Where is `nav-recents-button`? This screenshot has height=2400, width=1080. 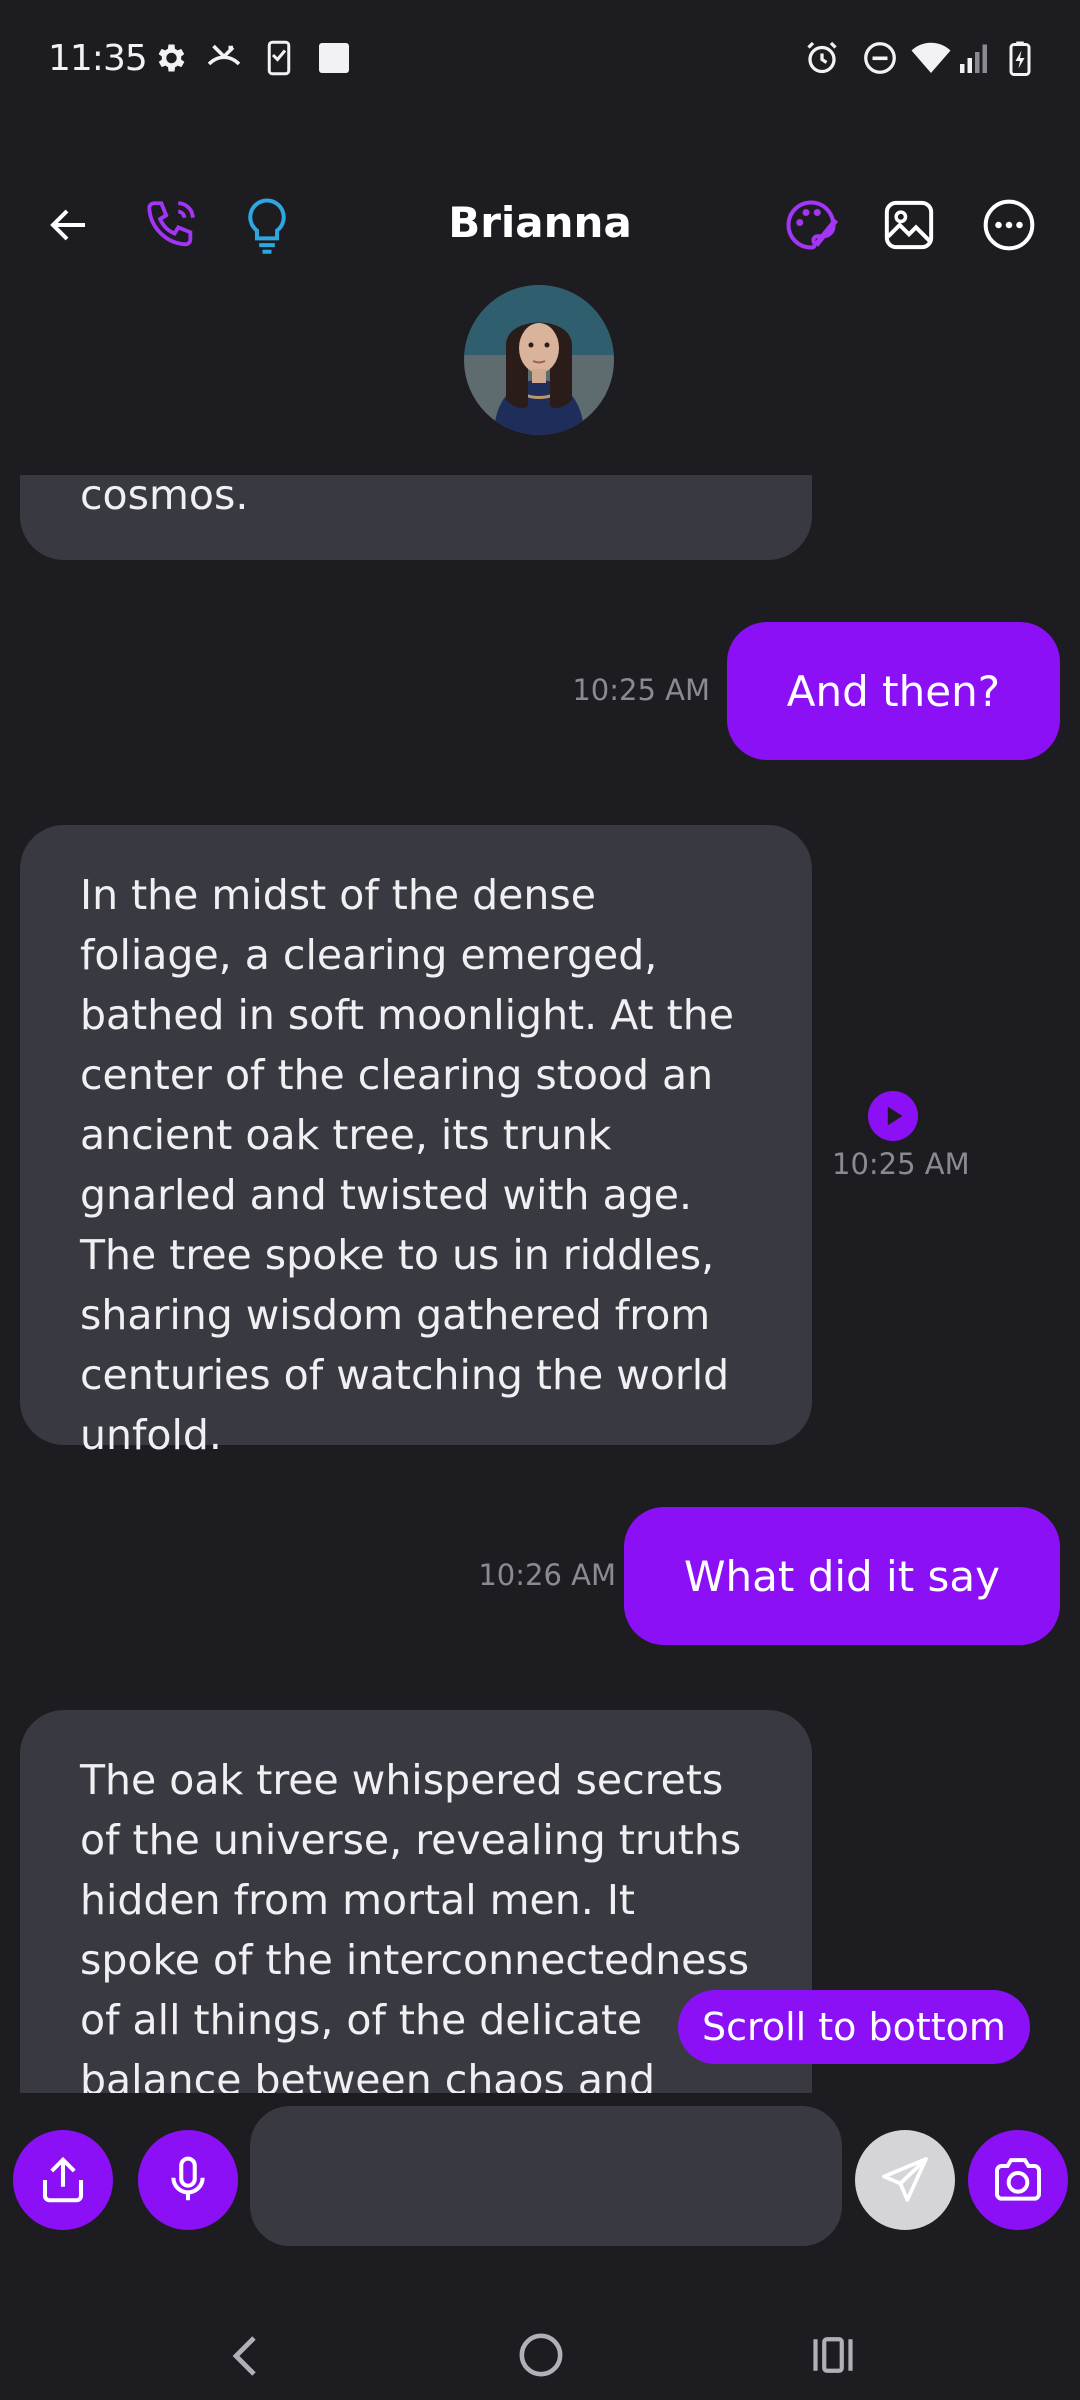
nav-recents-button is located at coordinates (833, 2355).